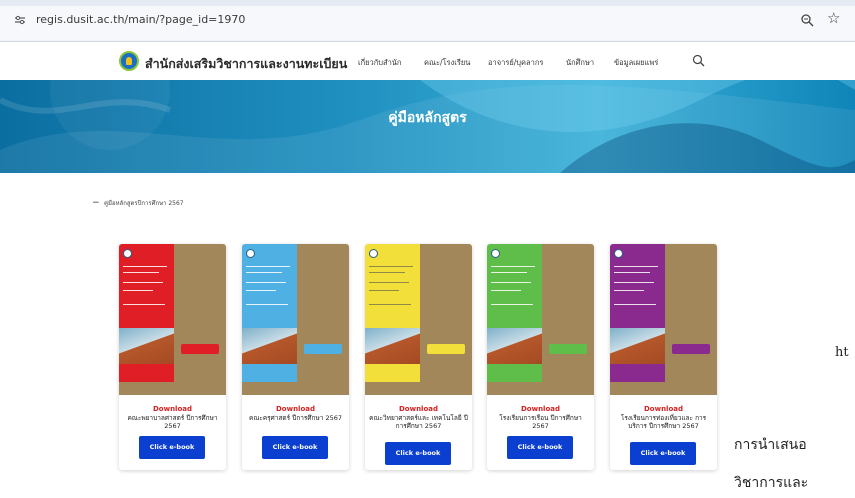  I want to click on section-toggle: −, so click(96, 203).